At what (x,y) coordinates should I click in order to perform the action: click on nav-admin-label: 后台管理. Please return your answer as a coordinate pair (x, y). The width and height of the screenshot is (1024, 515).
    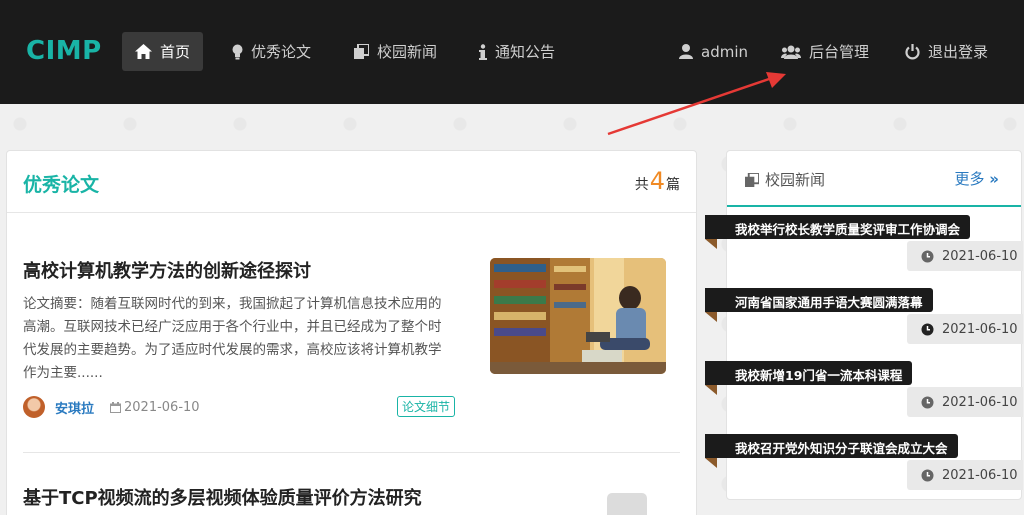
    Looking at the image, I should click on (839, 52).